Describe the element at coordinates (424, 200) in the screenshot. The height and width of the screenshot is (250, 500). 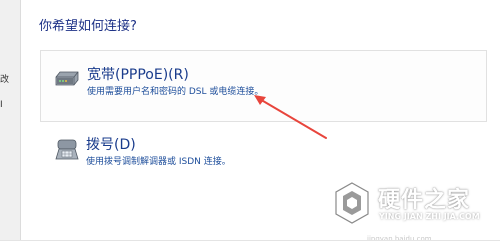
I see `watermark-title: 硬件之家` at that location.